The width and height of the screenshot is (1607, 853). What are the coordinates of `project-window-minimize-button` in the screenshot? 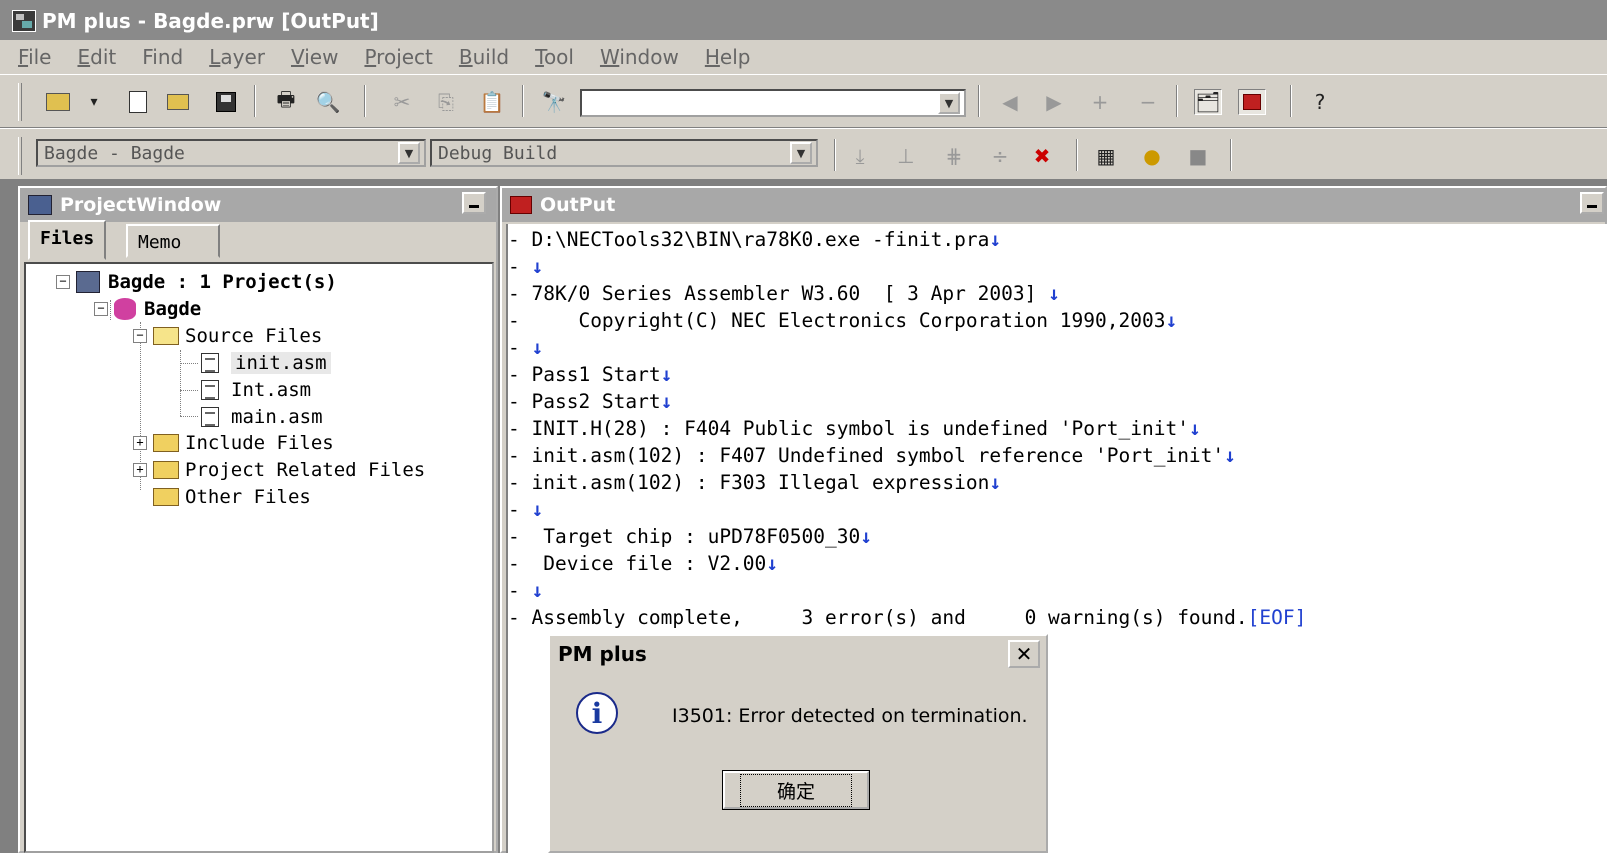 It's located at (474, 203).